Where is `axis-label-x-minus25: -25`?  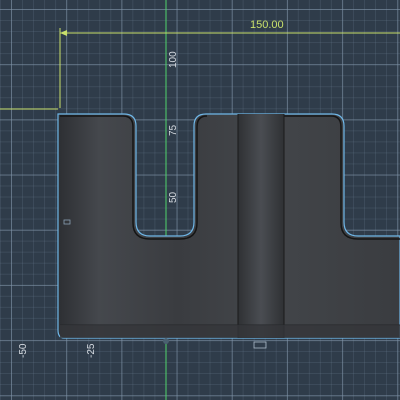
axis-label-x-minus25: -25 is located at coordinates (91, 350).